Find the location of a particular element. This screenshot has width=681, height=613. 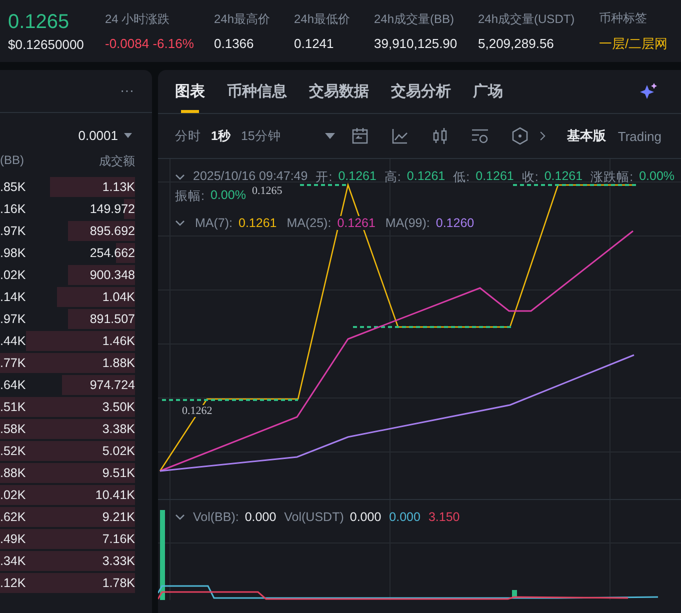

more-icon: ··· is located at coordinates (127, 92).